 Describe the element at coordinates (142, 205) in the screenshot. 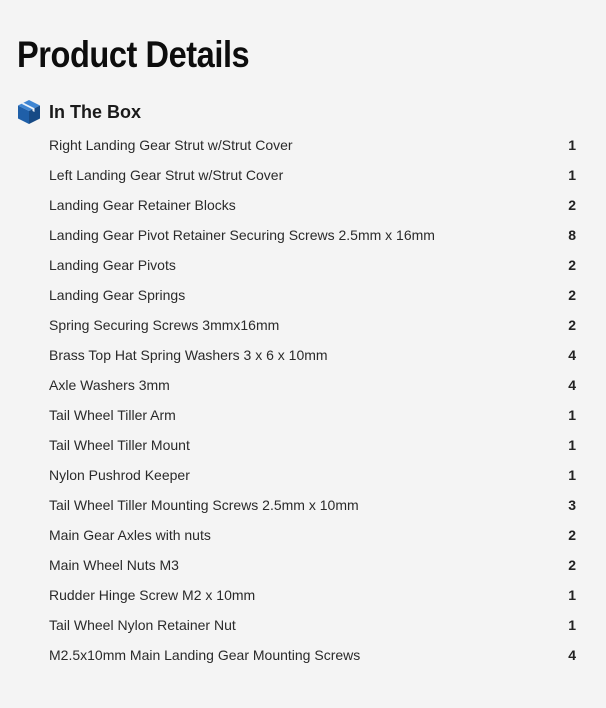

I see `item-name: Landing Gear Retainer Blocks` at that location.